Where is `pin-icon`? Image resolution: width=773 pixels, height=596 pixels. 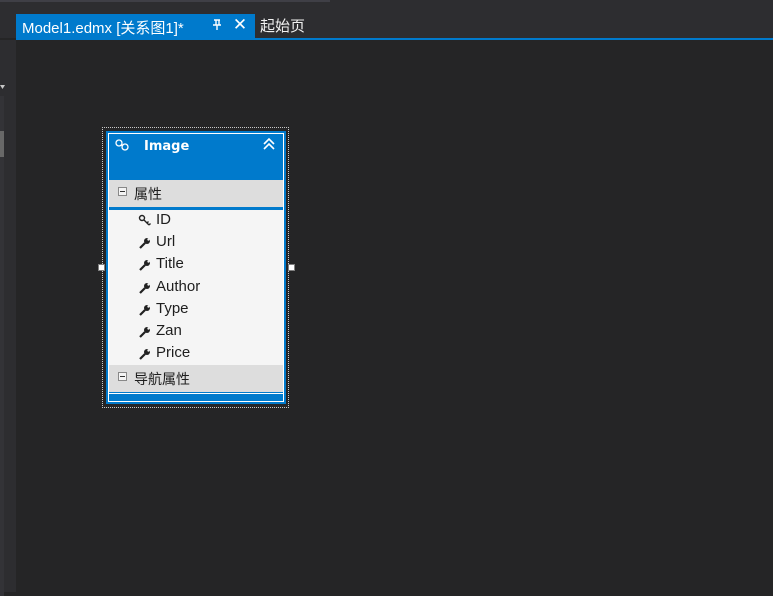 pin-icon is located at coordinates (217, 25).